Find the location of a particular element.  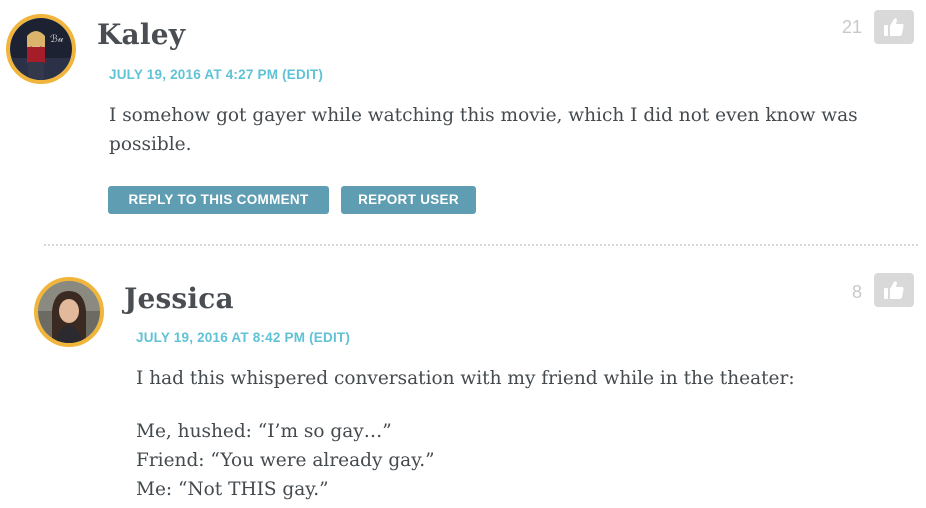

comment-paragraph: Me, hushed: “I’m so gay…” is located at coordinates (264, 431).